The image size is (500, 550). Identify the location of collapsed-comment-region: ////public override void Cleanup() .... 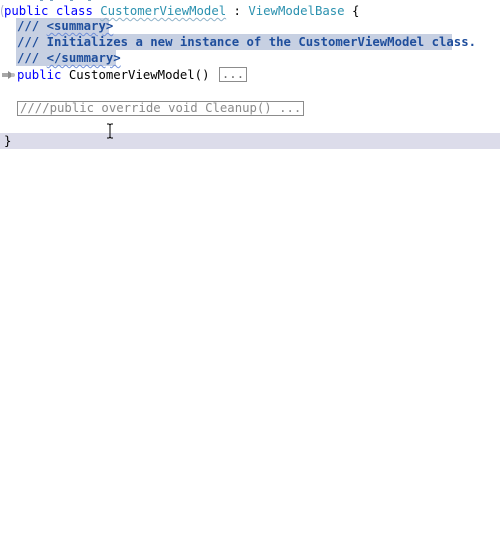
(161, 108).